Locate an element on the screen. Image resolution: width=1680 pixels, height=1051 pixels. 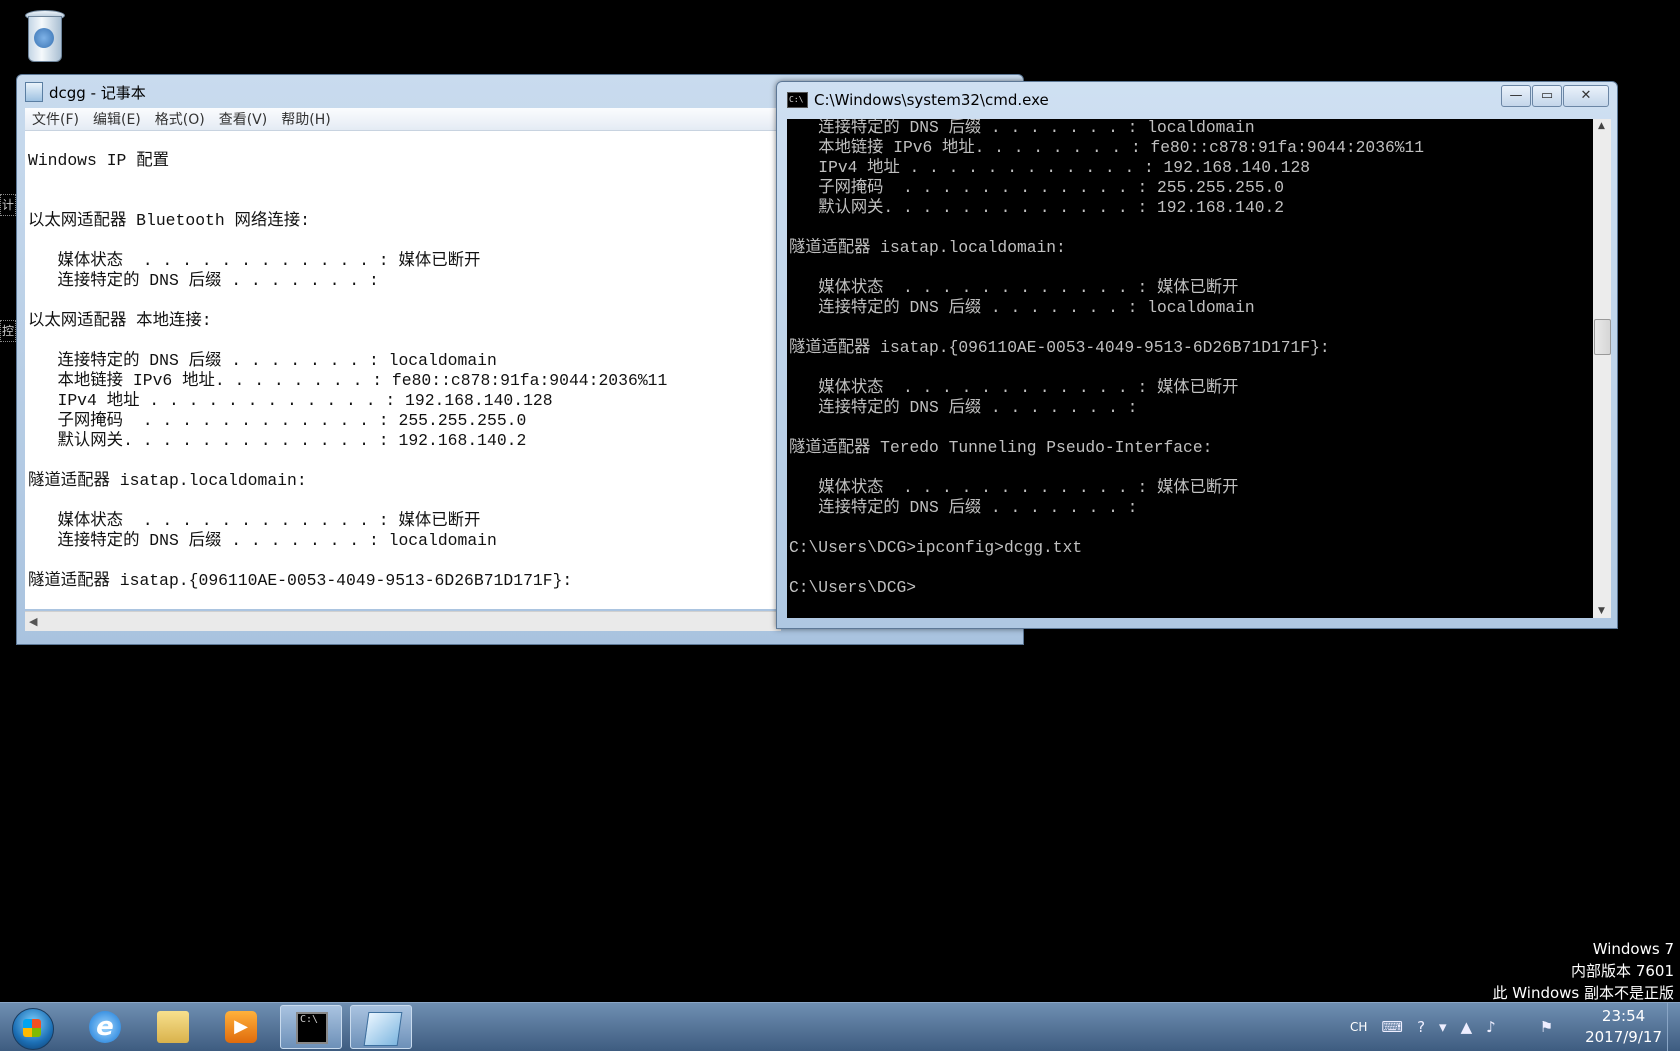
minimize-button: — is located at coordinates (1516, 96).